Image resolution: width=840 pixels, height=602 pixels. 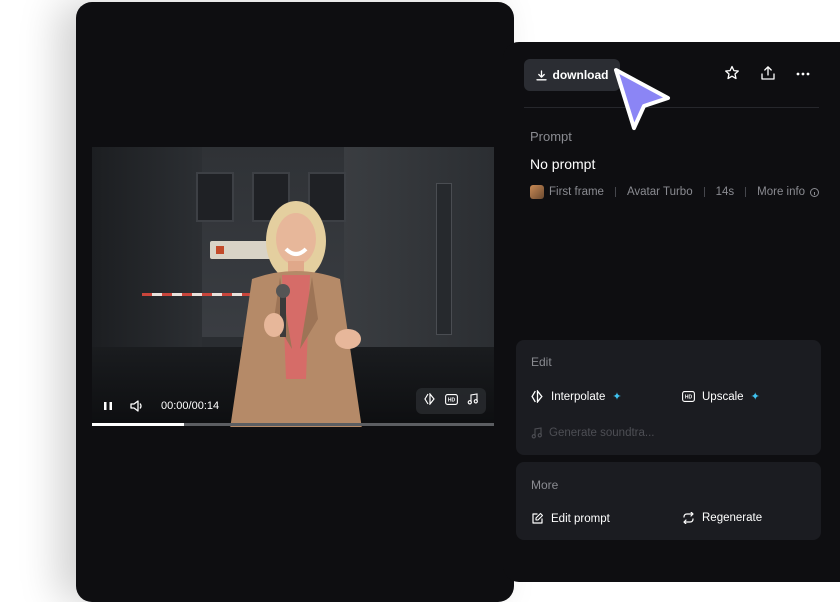 What do you see at coordinates (563, 164) in the screenshot?
I see `prompt-value: No prompt` at bounding box center [563, 164].